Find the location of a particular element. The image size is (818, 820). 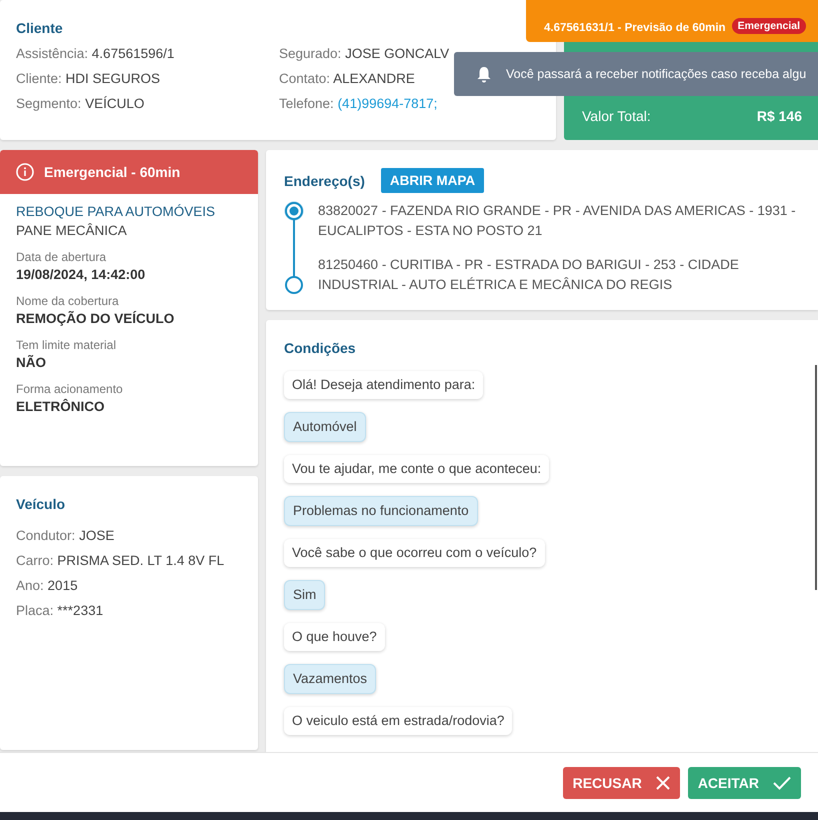

client-field: Segmento: VEÍCULO is located at coordinates (80, 103).